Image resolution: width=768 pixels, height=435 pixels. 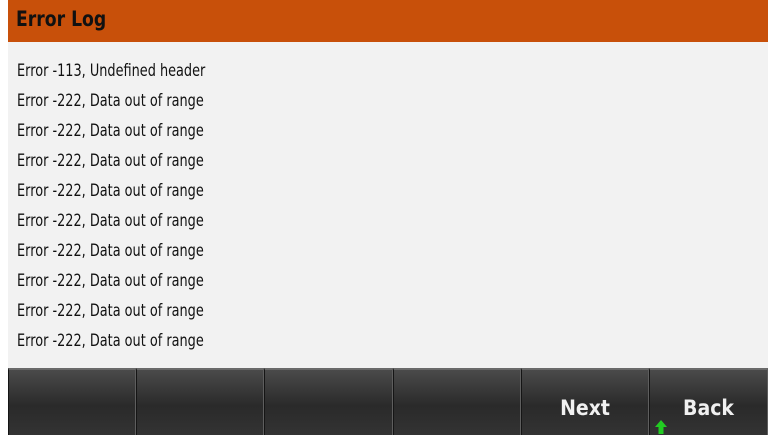 What do you see at coordinates (328, 401) in the screenshot?
I see `softkey-3-button` at bounding box center [328, 401].